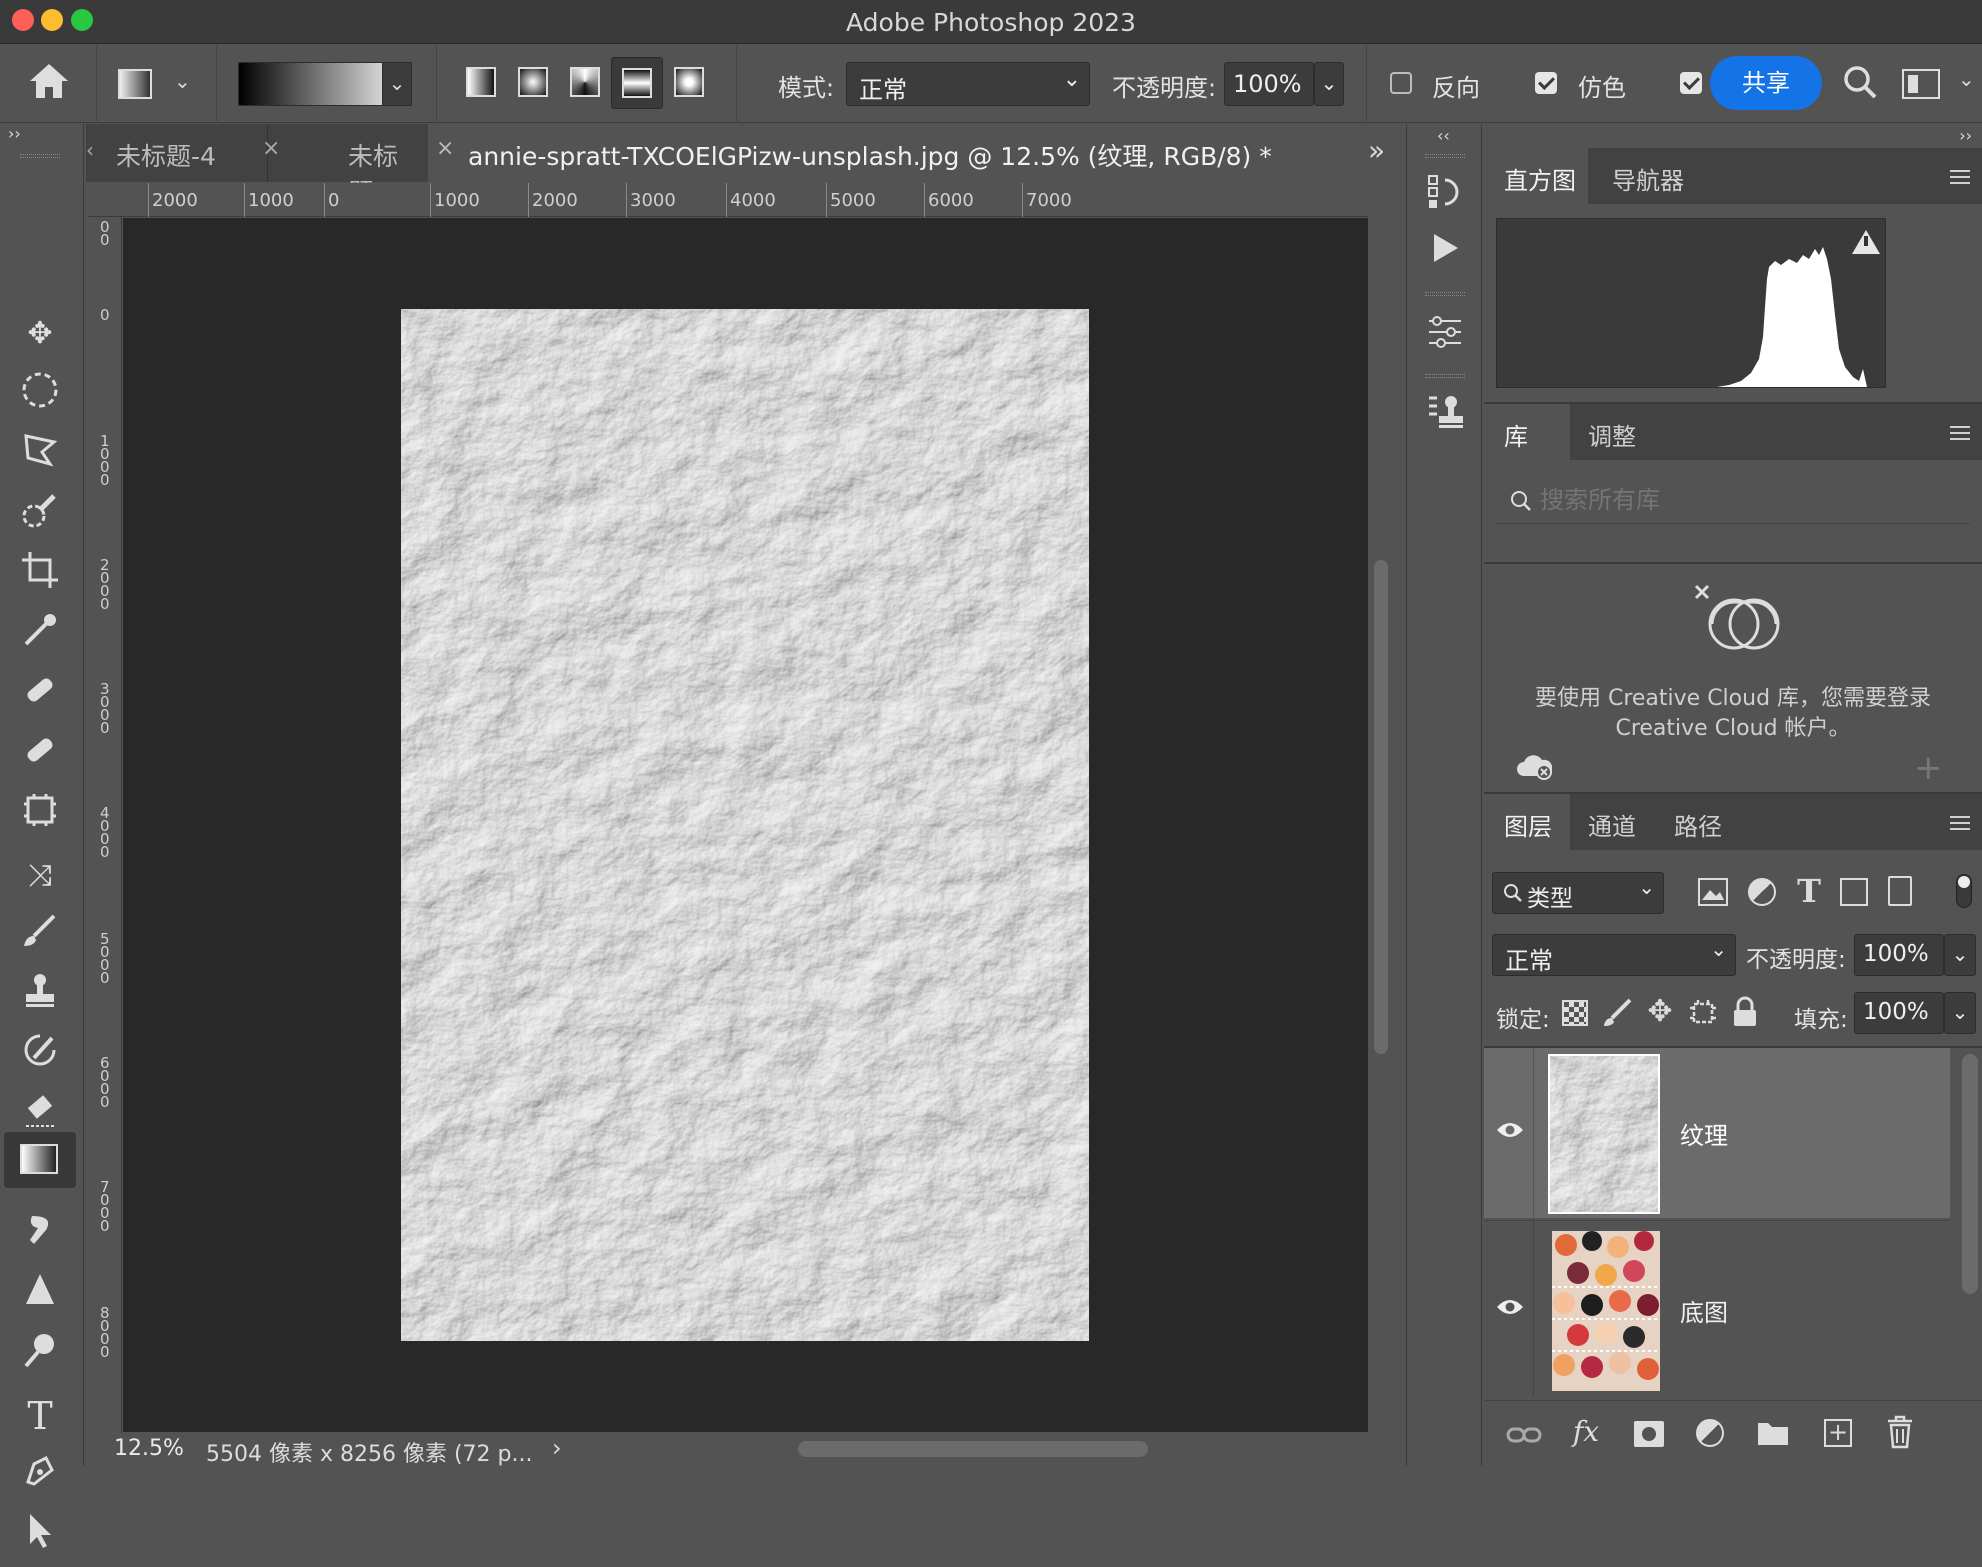  I want to click on sharpen-tool-icon, so click(40, 1296).